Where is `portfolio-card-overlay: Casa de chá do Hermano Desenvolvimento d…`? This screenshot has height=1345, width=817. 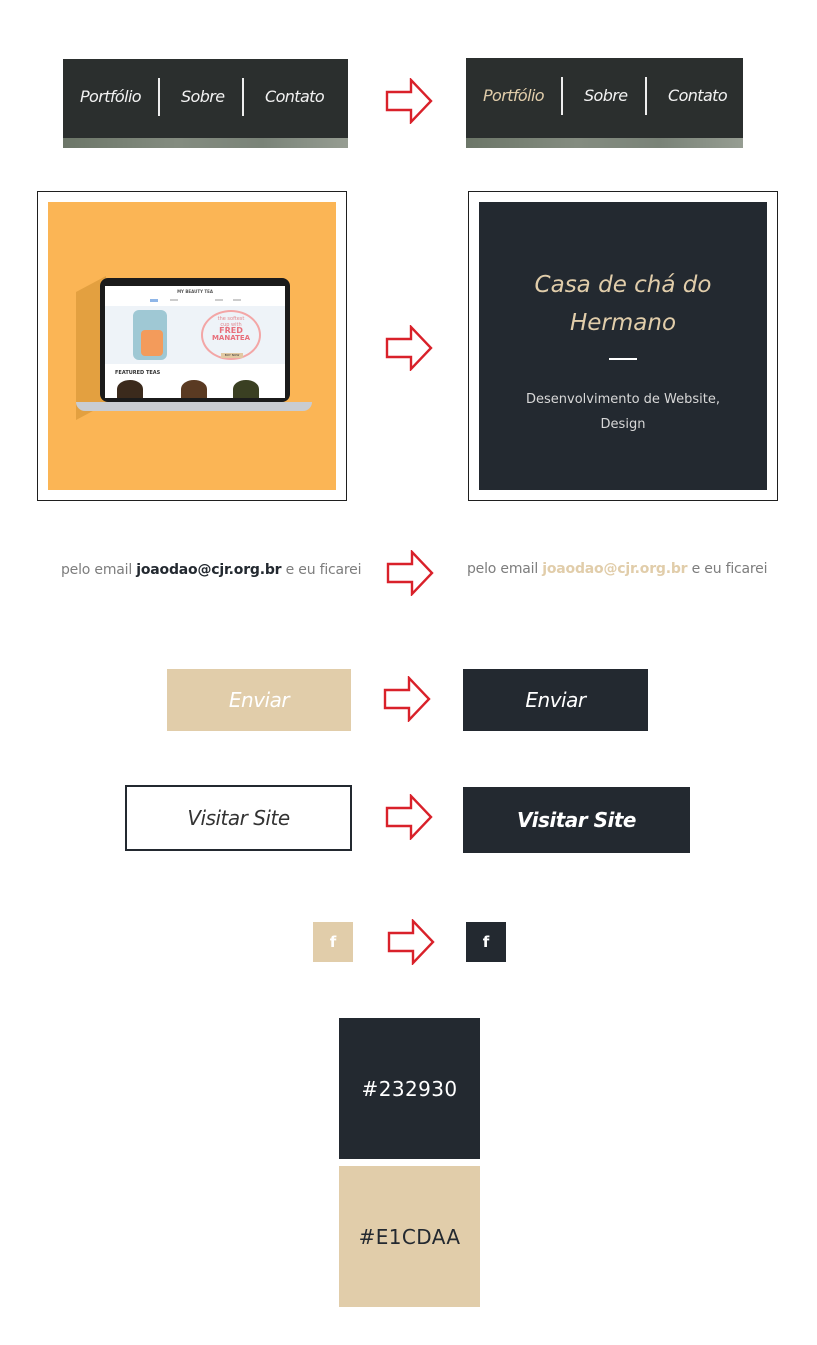 portfolio-card-overlay: Casa de chá do Hermano Desenvolvimento d… is located at coordinates (623, 346).